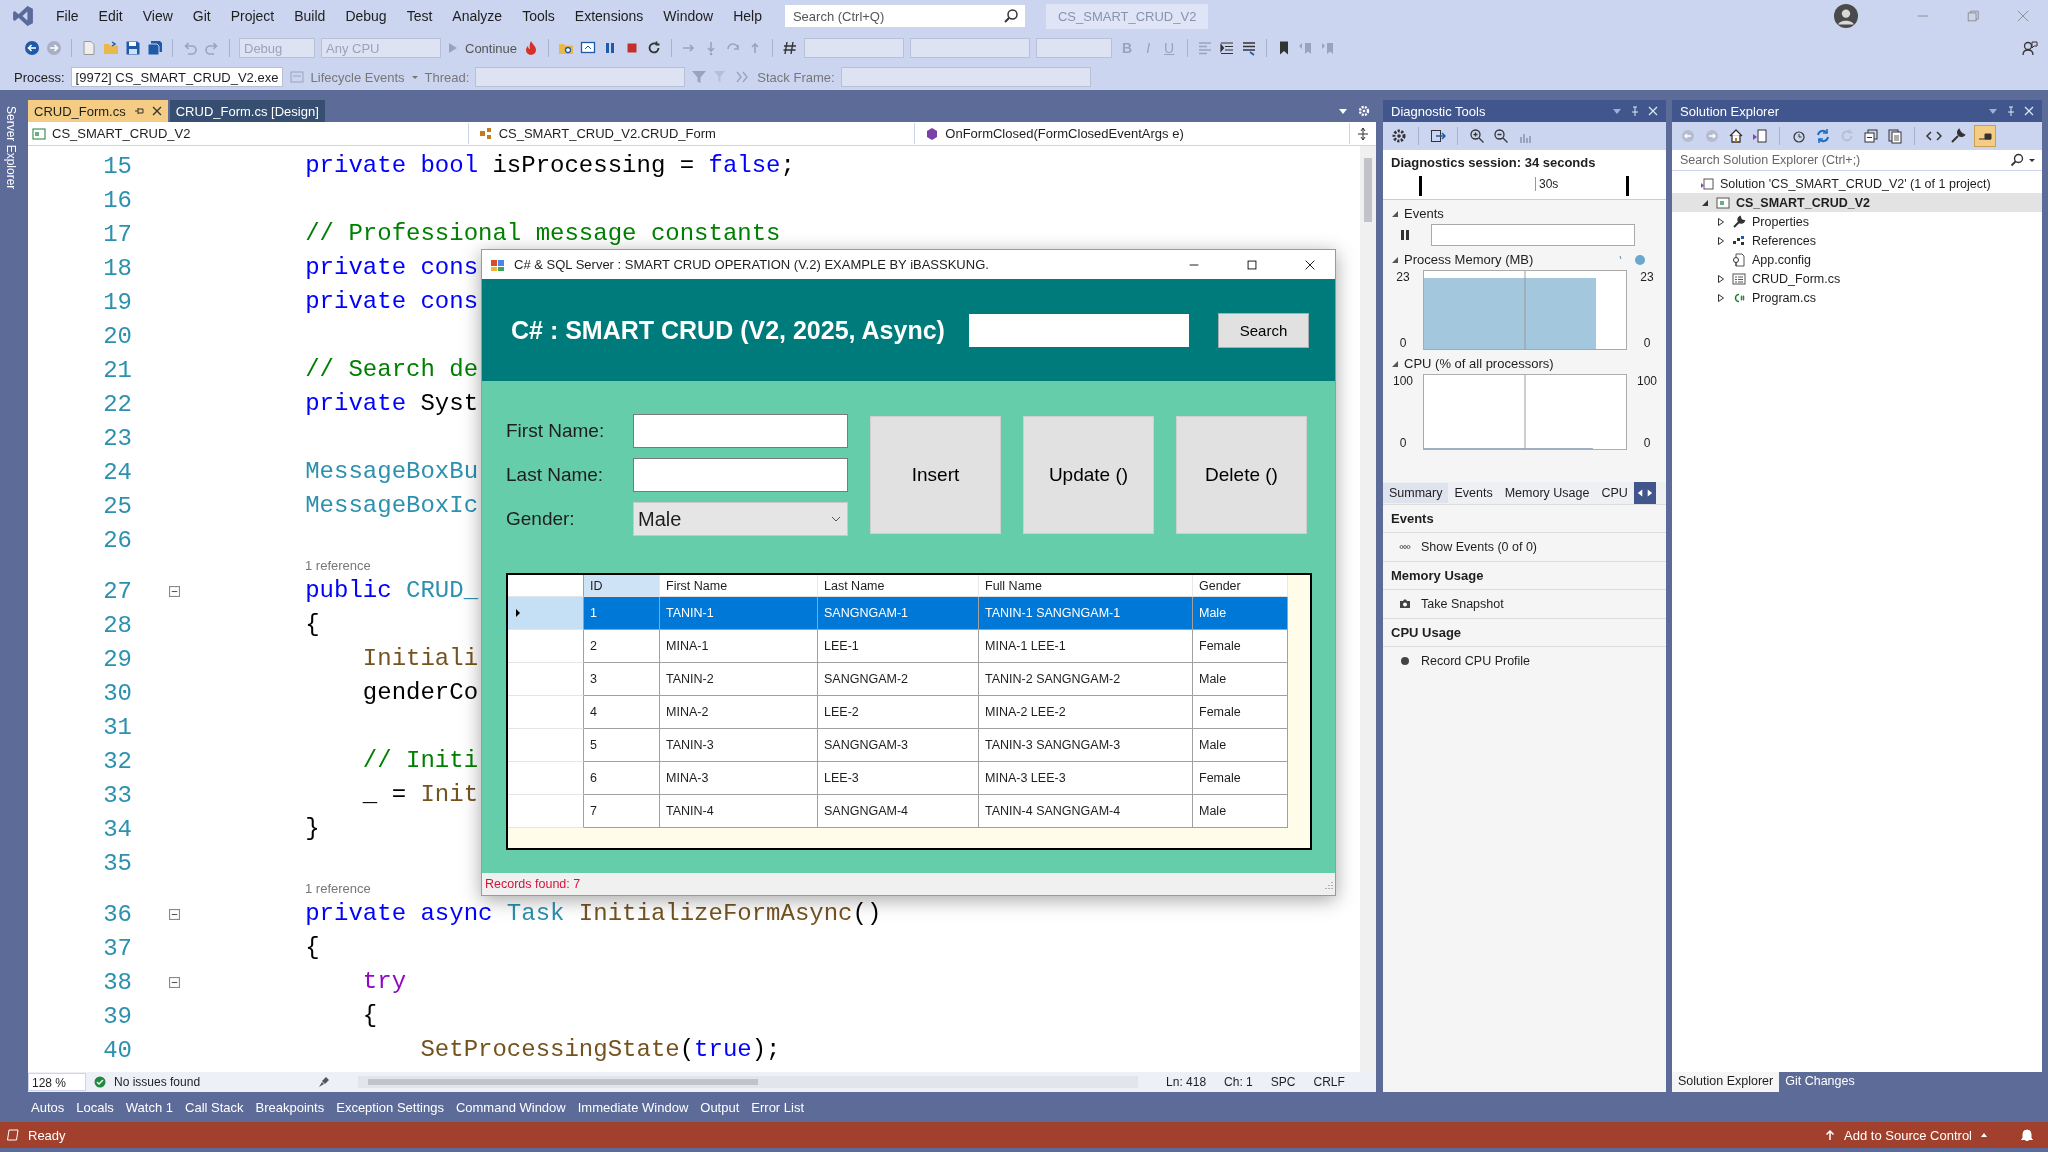 The height and width of the screenshot is (1152, 2048). What do you see at coordinates (1780, 221) in the screenshot?
I see `tree-item: Properties` at bounding box center [1780, 221].